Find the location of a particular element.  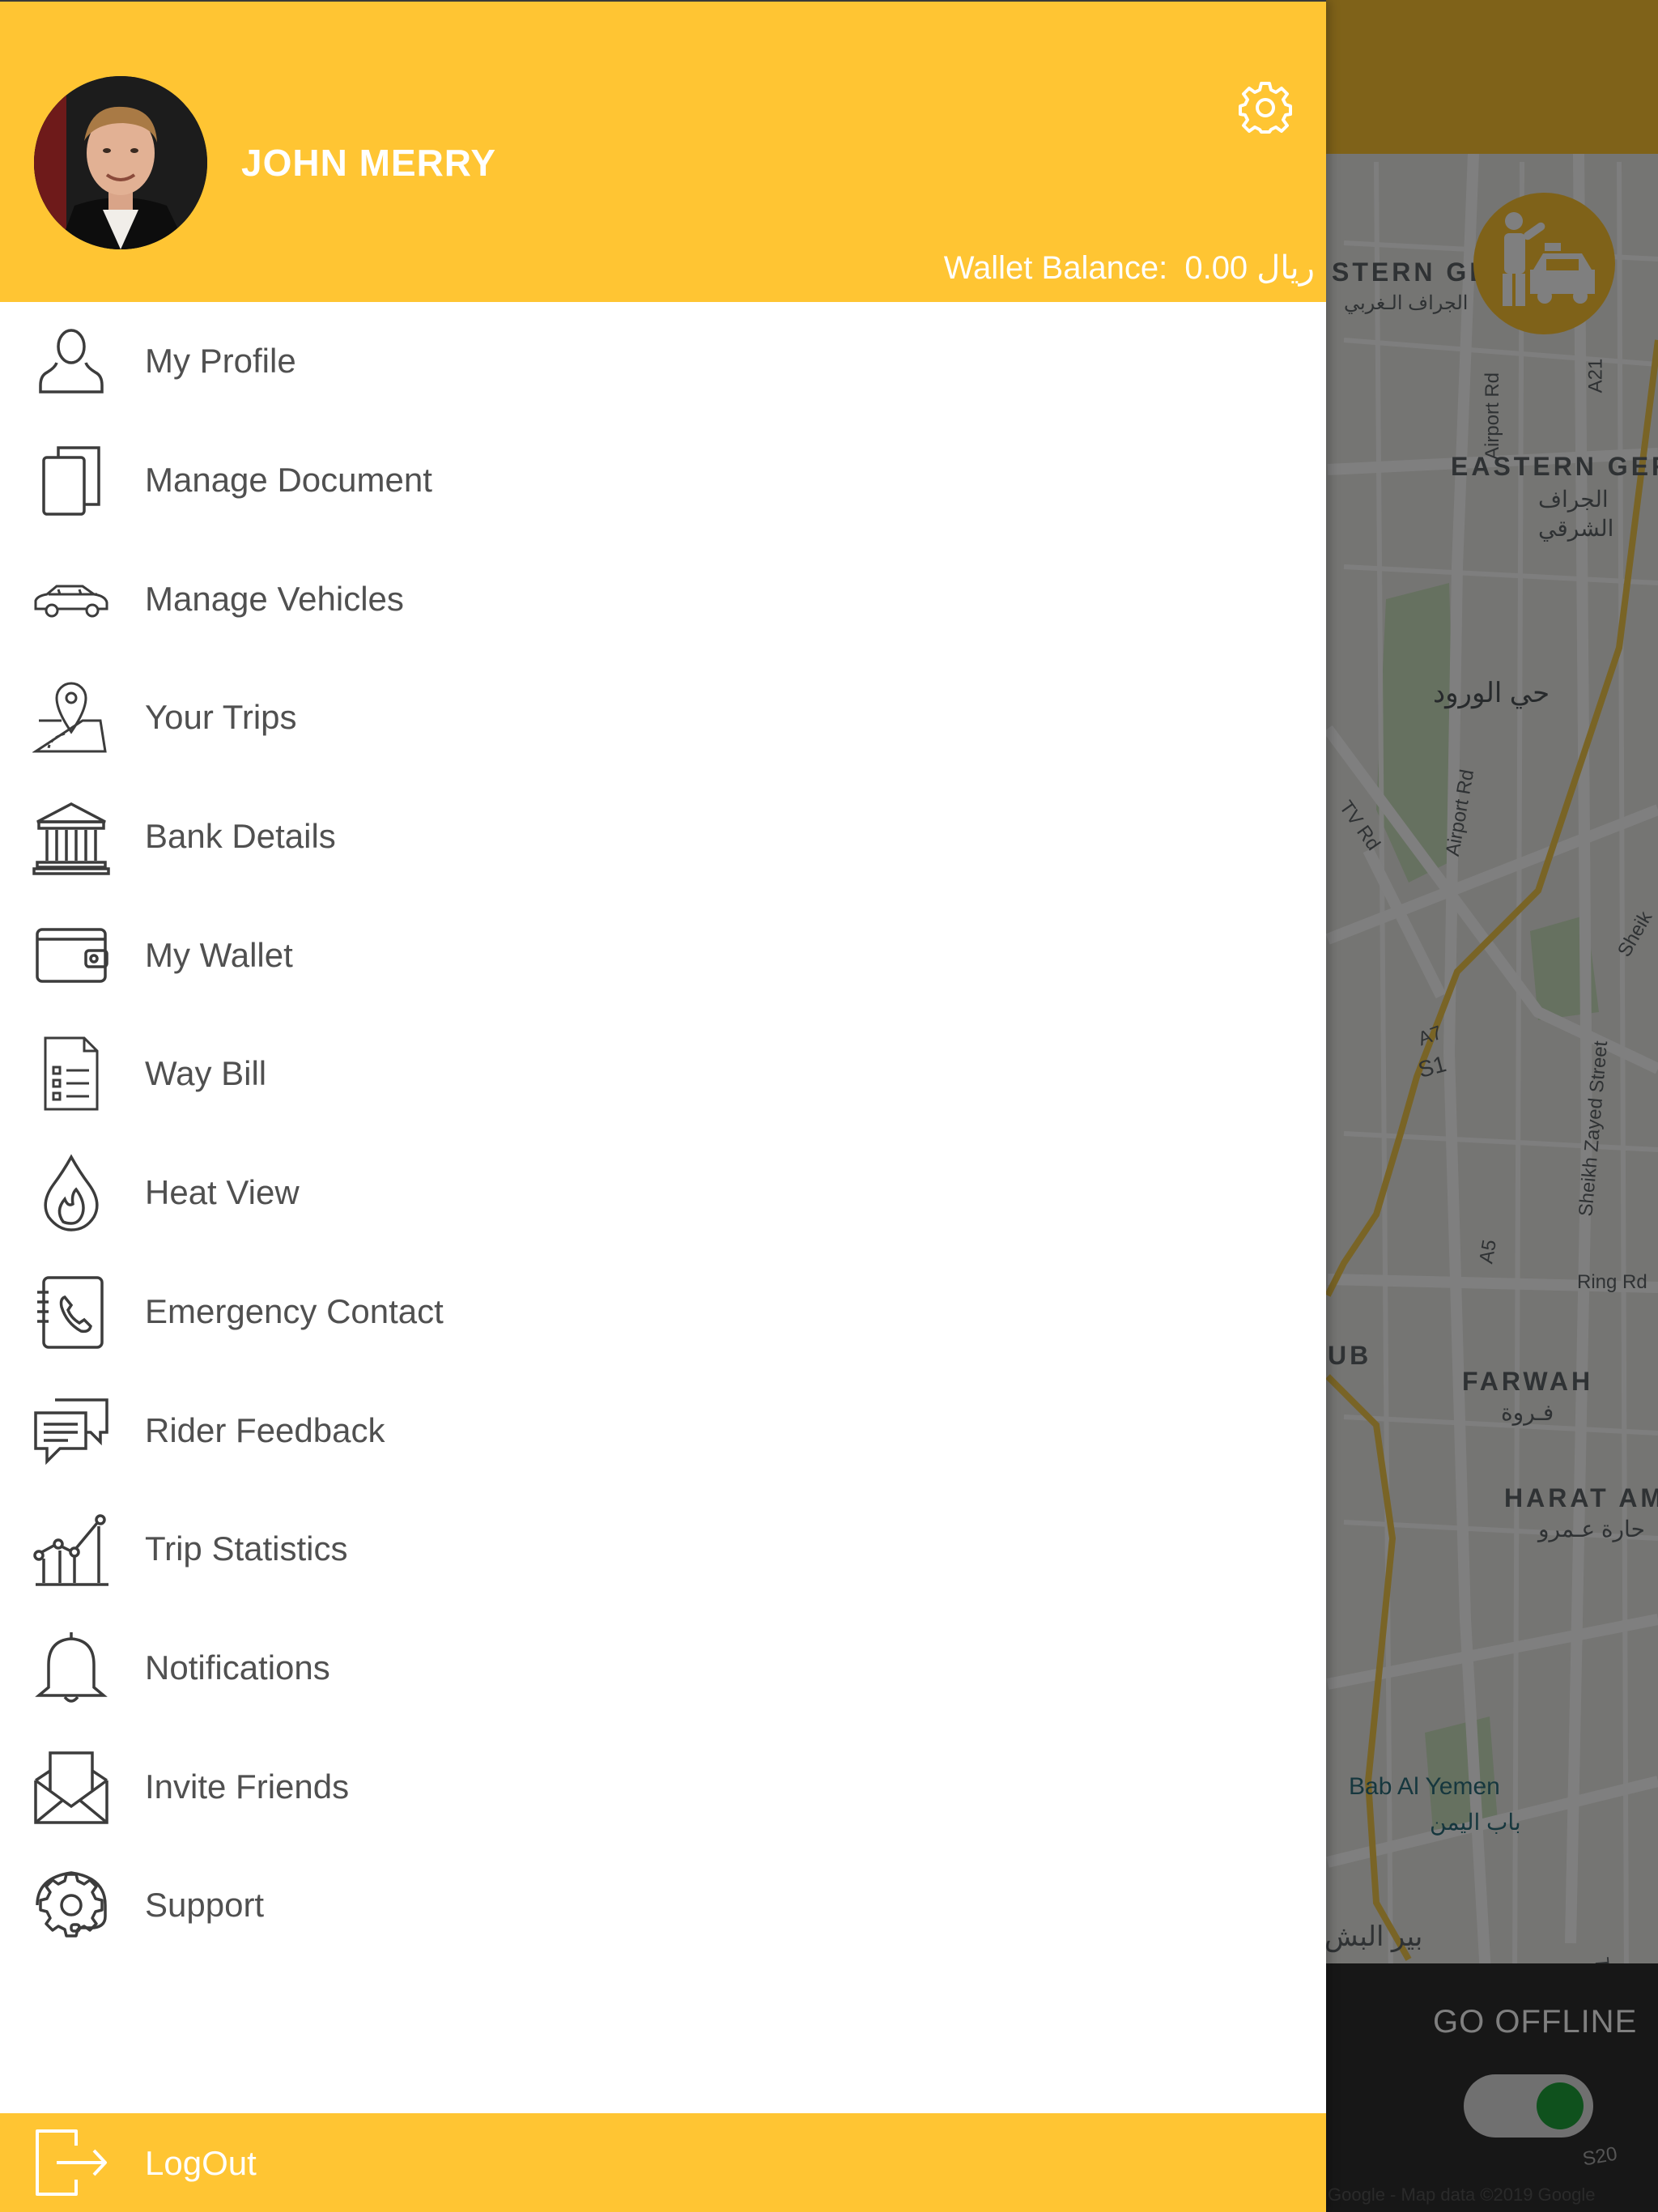

menu-item-invite-friends: Invite Friends is located at coordinates (663, 1787).